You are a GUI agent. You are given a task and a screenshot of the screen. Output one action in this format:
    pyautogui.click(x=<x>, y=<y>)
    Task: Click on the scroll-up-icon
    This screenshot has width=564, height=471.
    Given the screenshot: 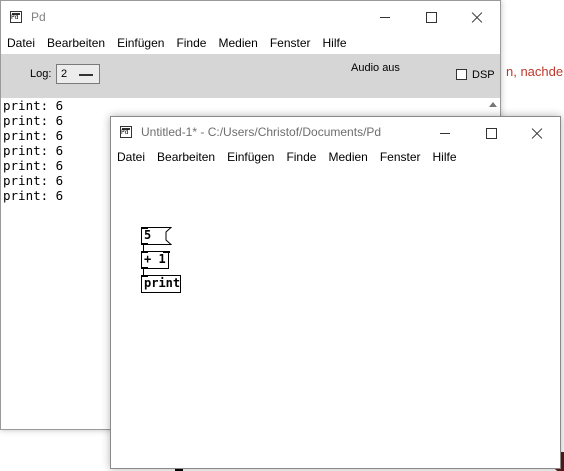 What is the action you would take?
    pyautogui.click(x=493, y=104)
    